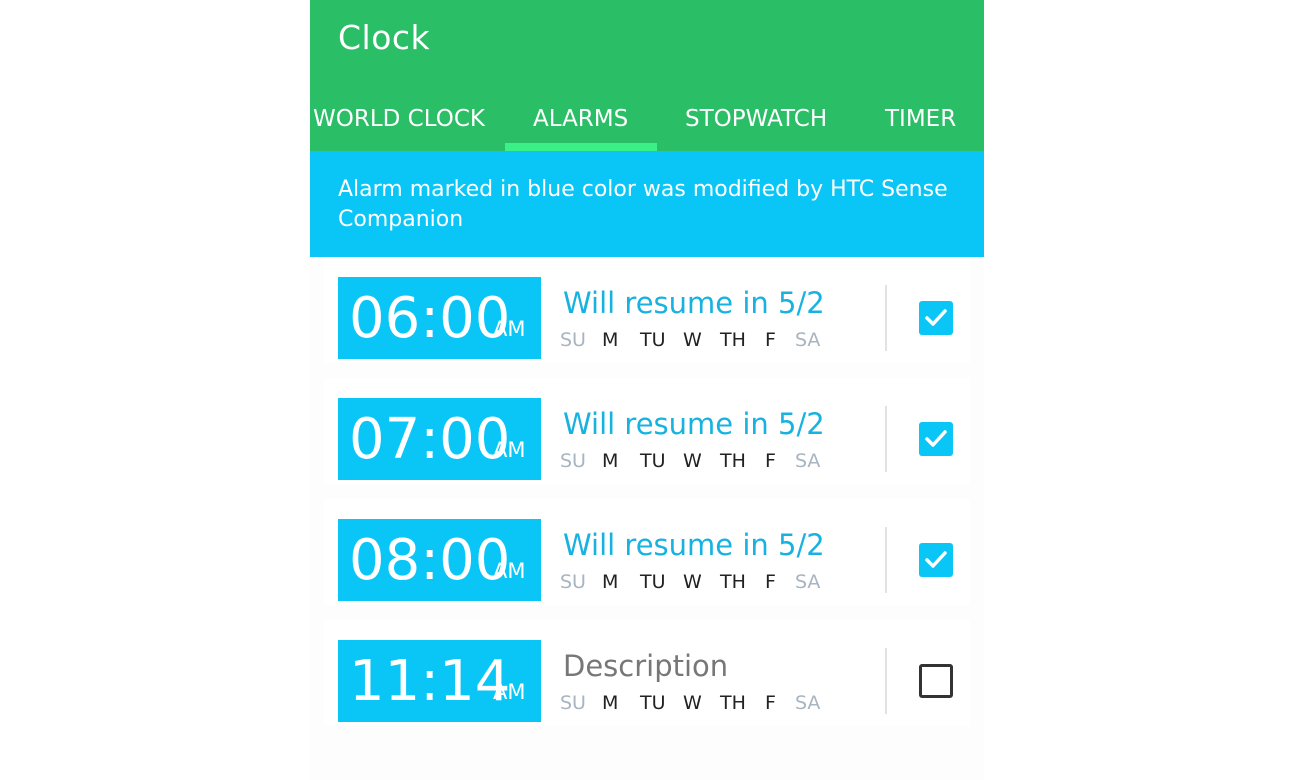  I want to click on tab-bar: WORLD CLOCK ALARMS STOPWATCH TIMER, so click(647, 123).